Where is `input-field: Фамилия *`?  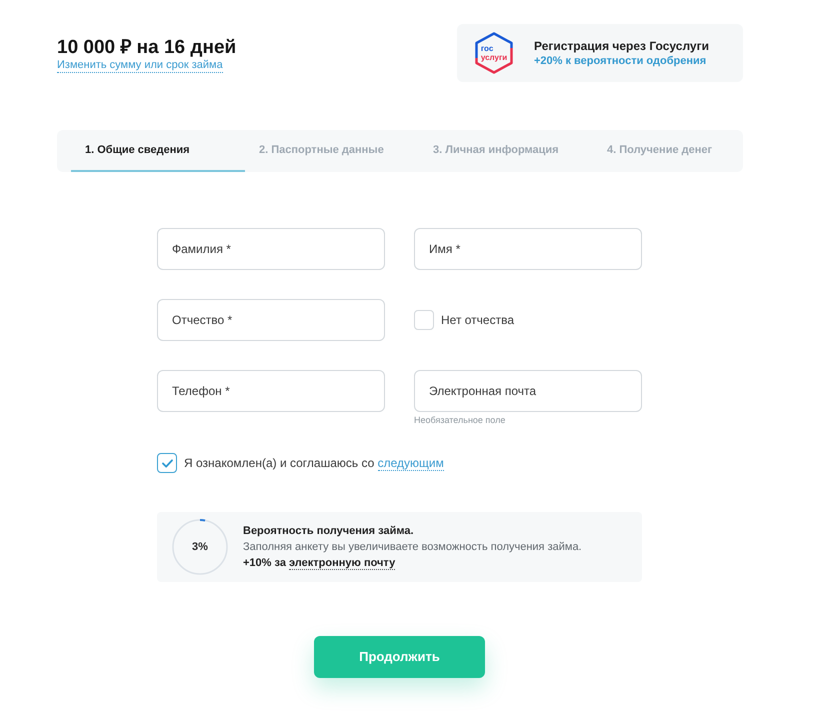 input-field: Фамилия * is located at coordinates (271, 249).